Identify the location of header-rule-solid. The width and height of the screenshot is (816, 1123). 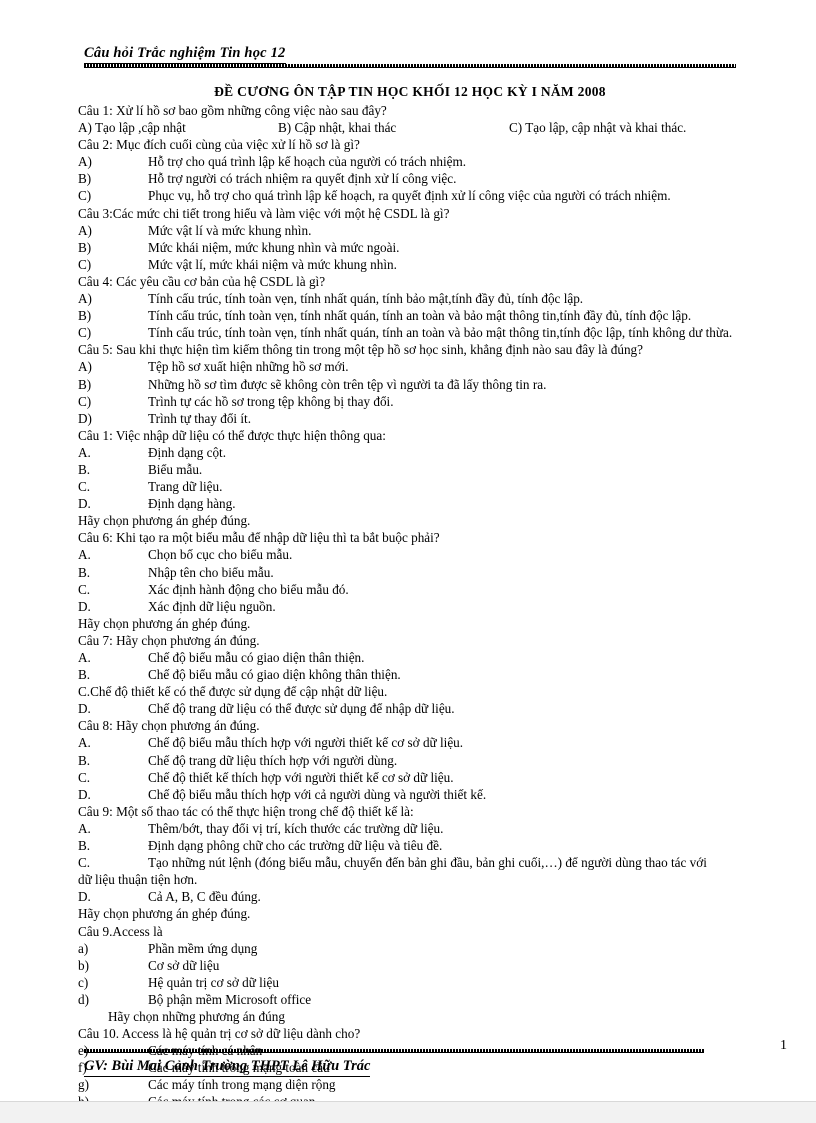
(410, 67).